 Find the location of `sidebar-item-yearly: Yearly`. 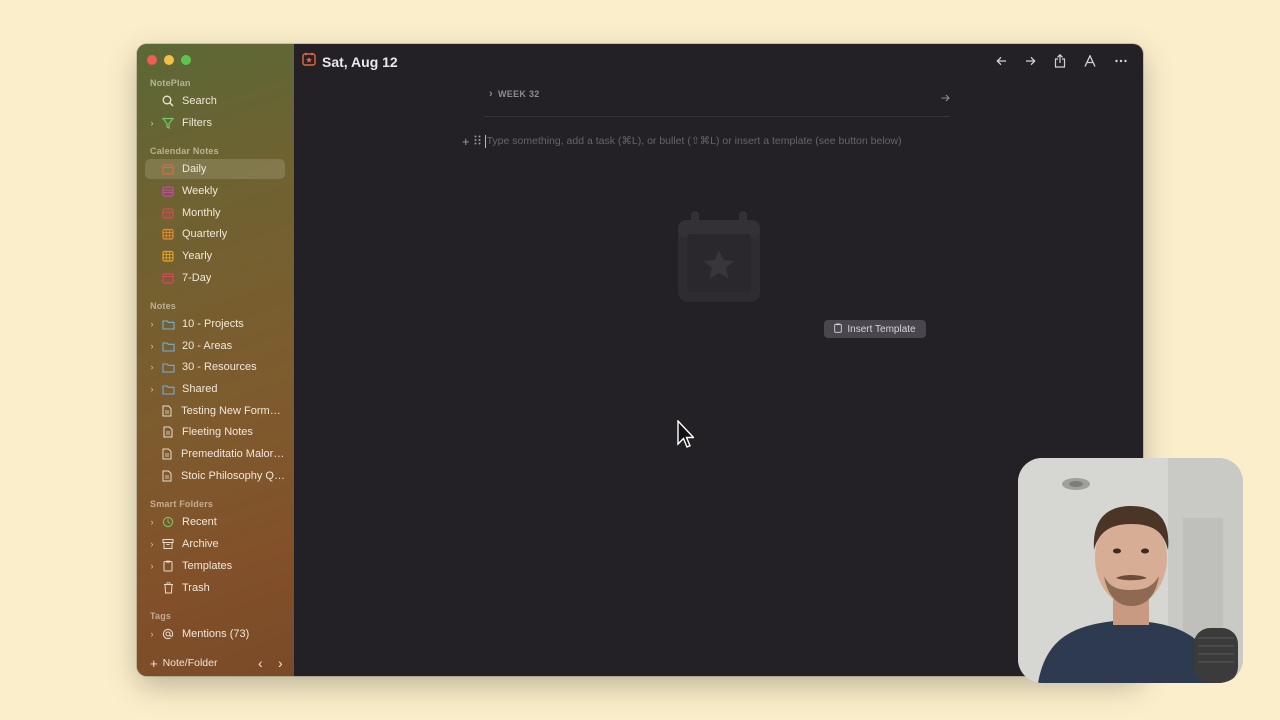

sidebar-item-yearly: Yearly is located at coordinates (215, 256).